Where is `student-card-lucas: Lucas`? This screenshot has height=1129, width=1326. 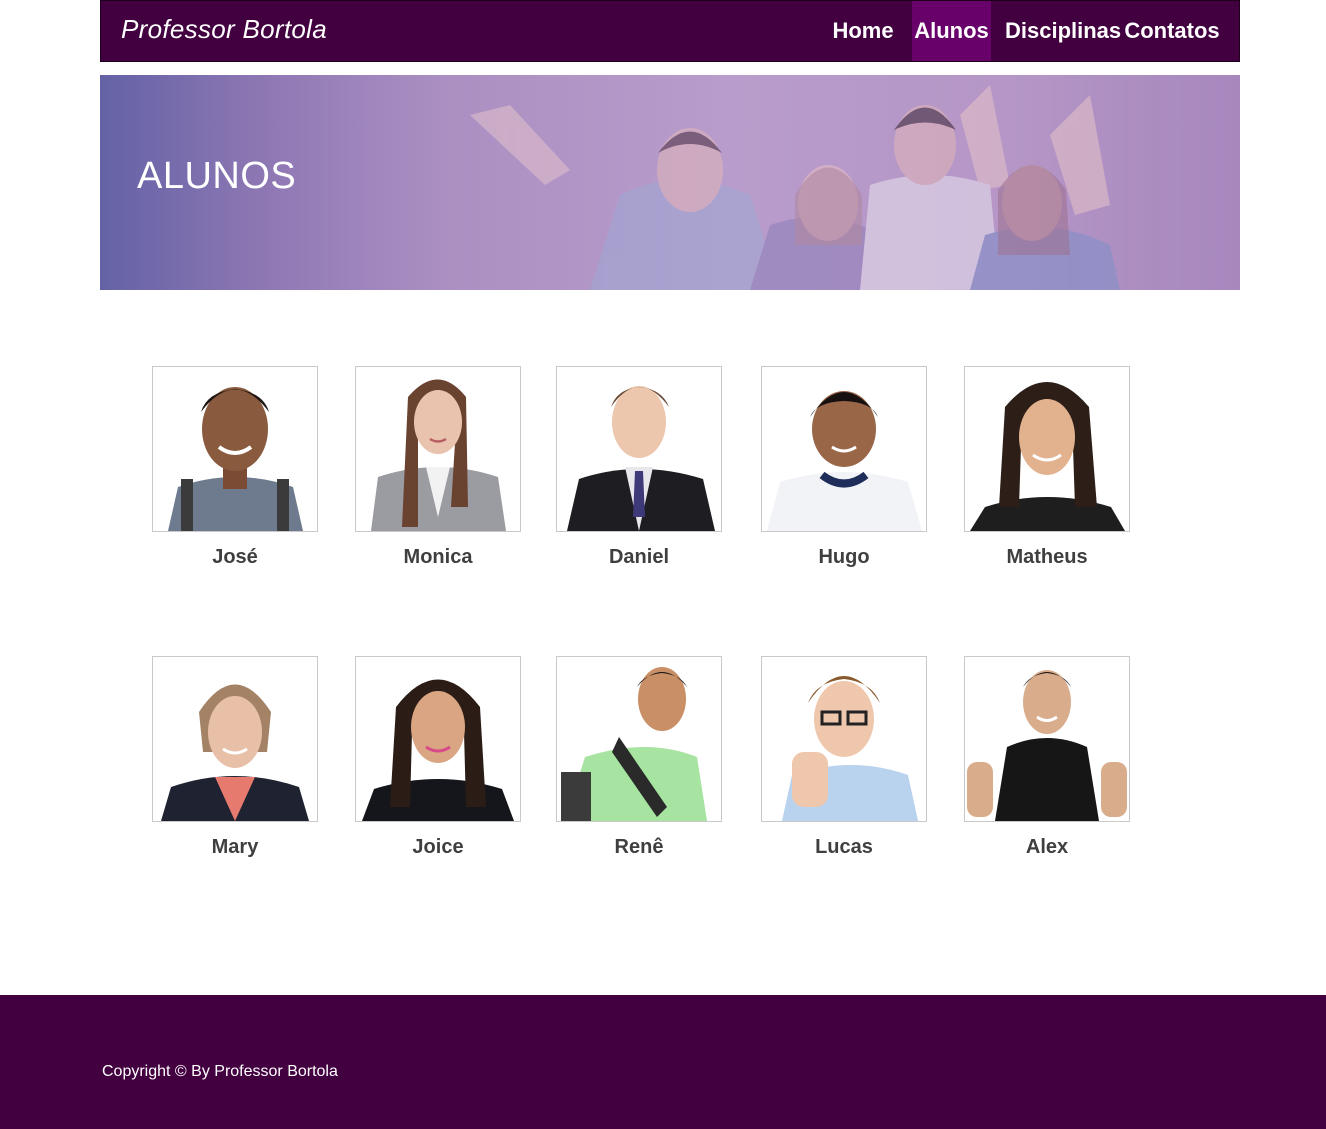
student-card-lucas: Lucas is located at coordinates (844, 757).